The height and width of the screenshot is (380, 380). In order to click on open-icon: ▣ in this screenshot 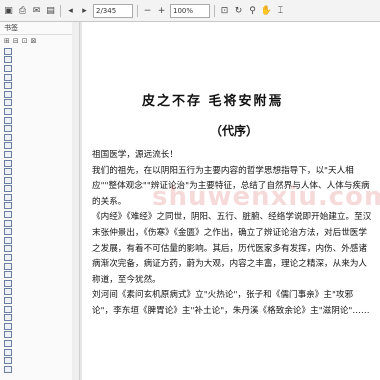, I will do `click(8, 11)`.